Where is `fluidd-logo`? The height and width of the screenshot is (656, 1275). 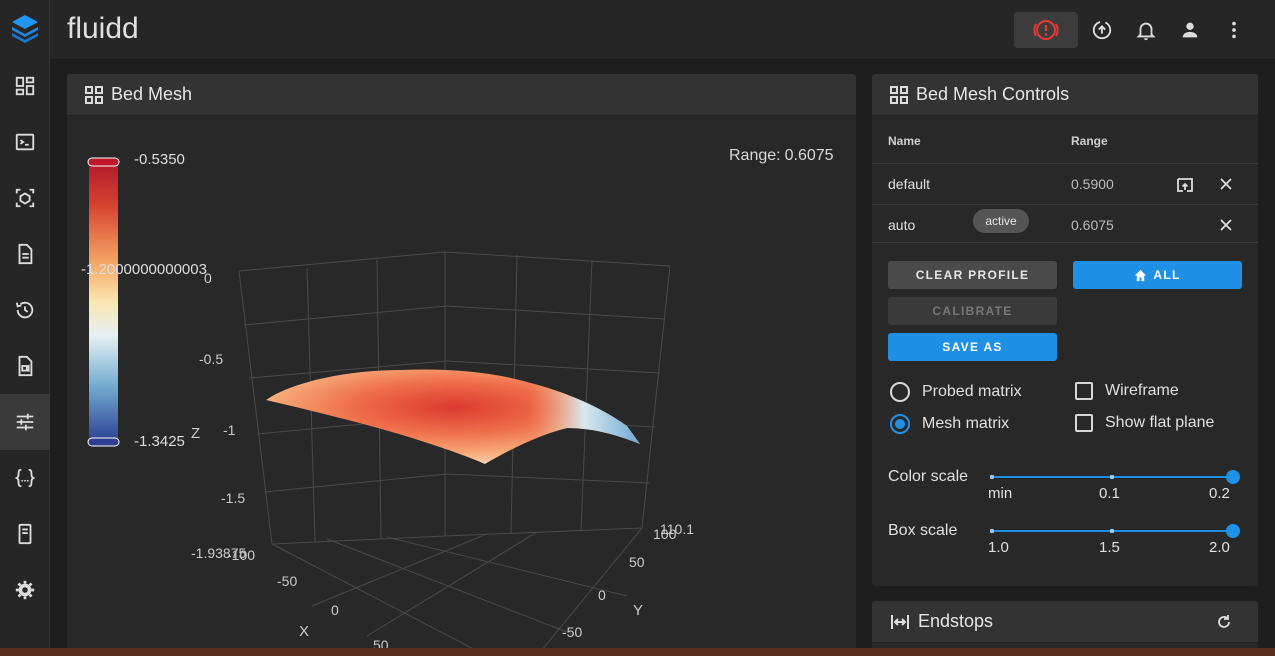 fluidd-logo is located at coordinates (25, 30).